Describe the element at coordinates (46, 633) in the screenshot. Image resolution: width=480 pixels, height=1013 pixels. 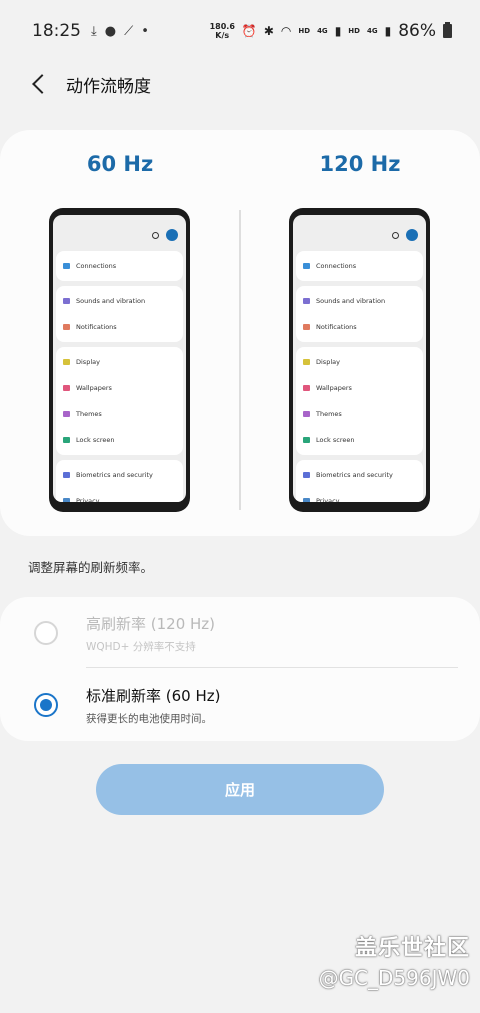
I see `radio-button` at that location.